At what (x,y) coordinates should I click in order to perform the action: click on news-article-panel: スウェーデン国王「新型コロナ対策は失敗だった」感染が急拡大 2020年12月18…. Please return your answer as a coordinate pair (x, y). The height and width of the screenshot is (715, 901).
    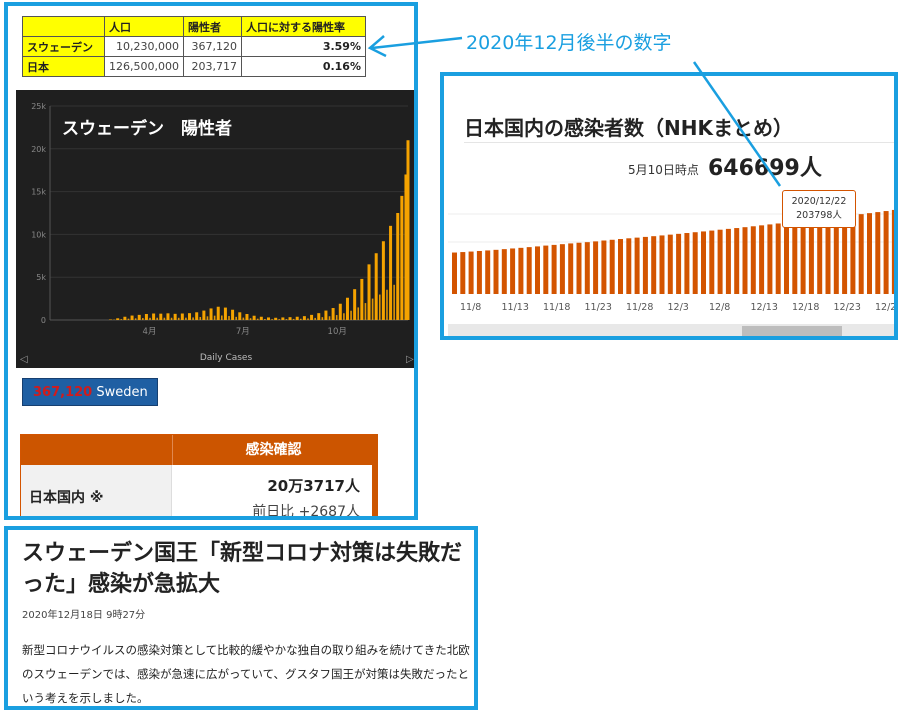
    Looking at the image, I should click on (241, 618).